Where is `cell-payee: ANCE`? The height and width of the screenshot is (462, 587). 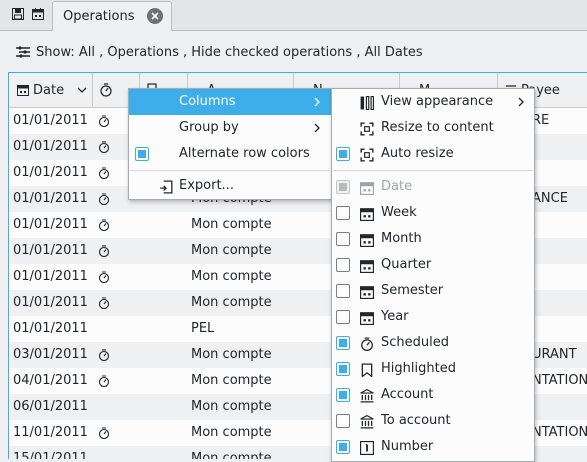
cell-payee: ANCE is located at coordinates (550, 198).